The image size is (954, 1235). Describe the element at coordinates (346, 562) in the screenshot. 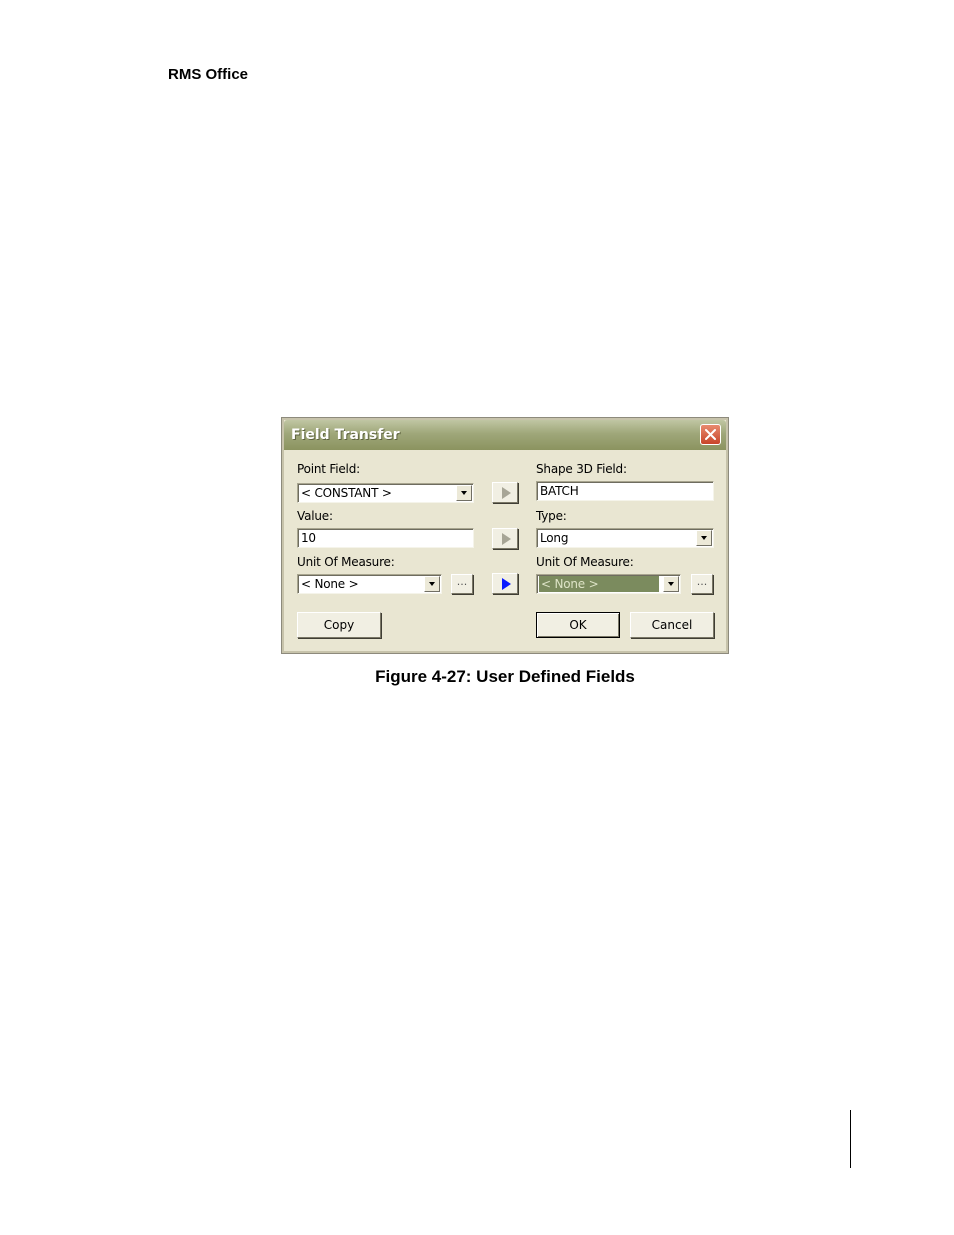

I see `unit-of-measure-label-left: Unit Of Measure:` at that location.